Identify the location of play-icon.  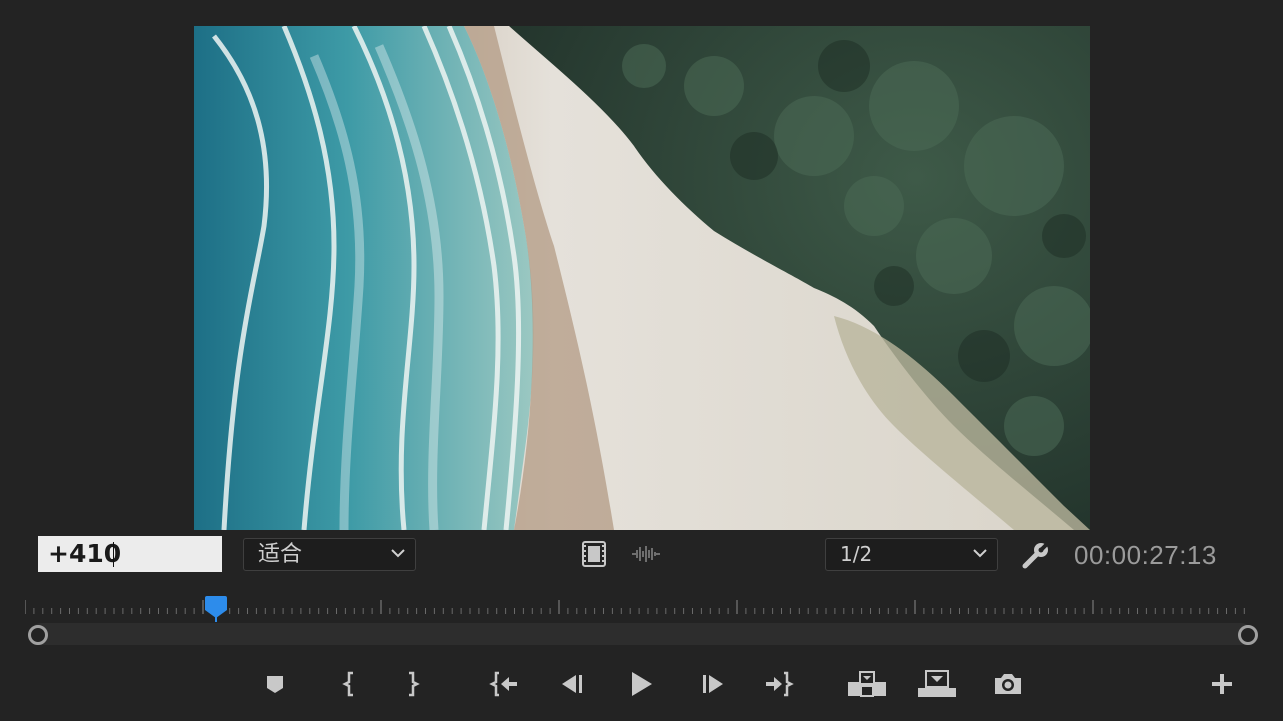
(642, 684).